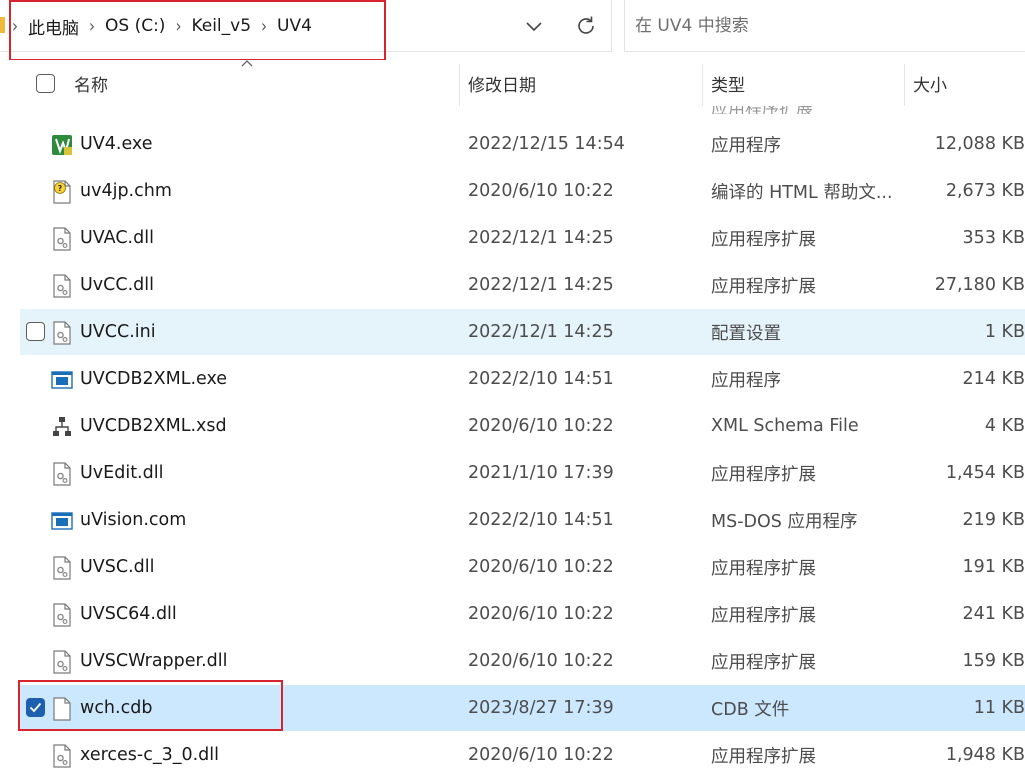 The image size is (1025, 776). I want to click on file-row: UV4.exe 2022/12/15 14:54 应用程序 12,088 KB, so click(522, 144).